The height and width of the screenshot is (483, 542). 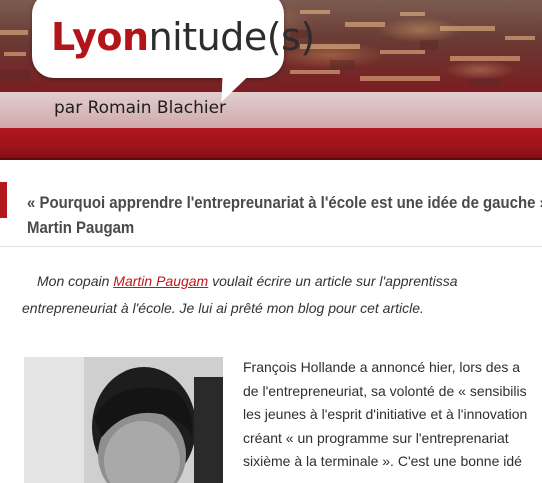 What do you see at coordinates (271, 246) in the screenshot?
I see `title-divider` at bounding box center [271, 246].